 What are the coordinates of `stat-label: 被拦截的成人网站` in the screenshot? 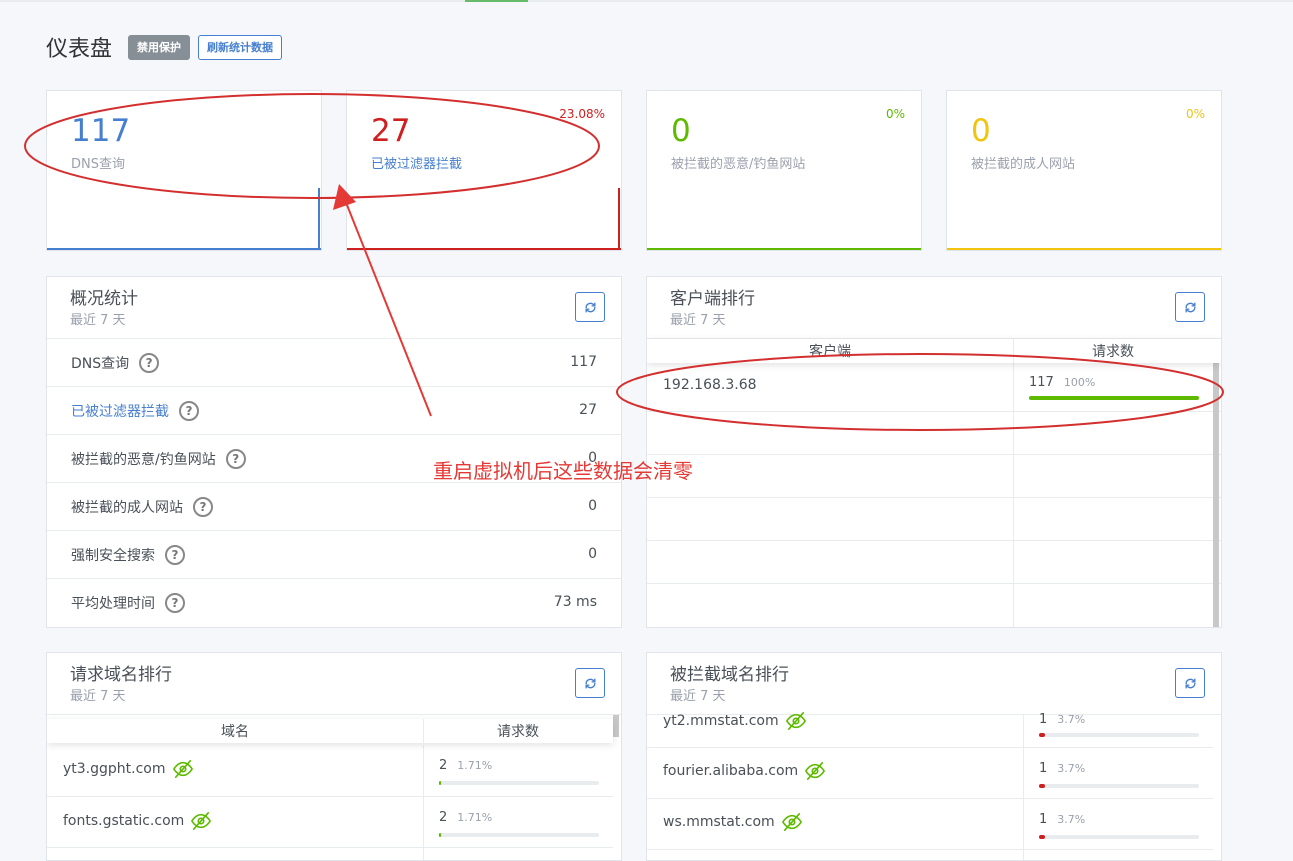 It's located at (1023, 164).